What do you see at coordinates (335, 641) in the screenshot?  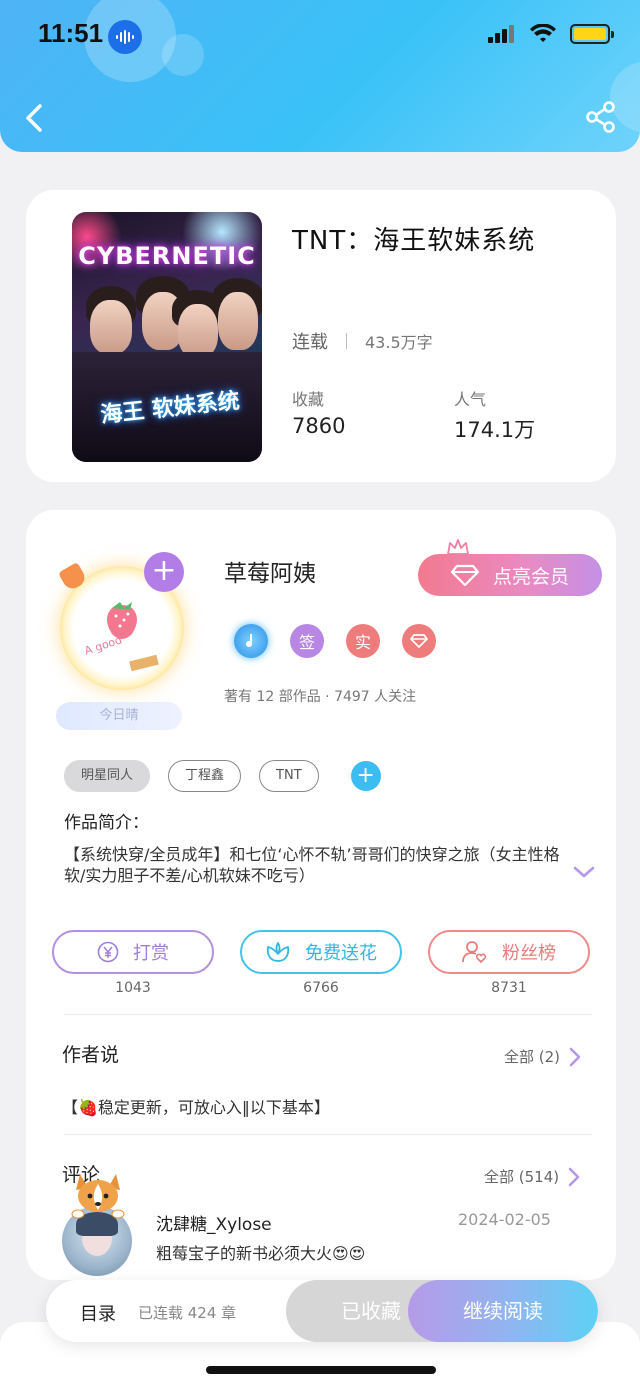 I see `author-badges: 签 实` at bounding box center [335, 641].